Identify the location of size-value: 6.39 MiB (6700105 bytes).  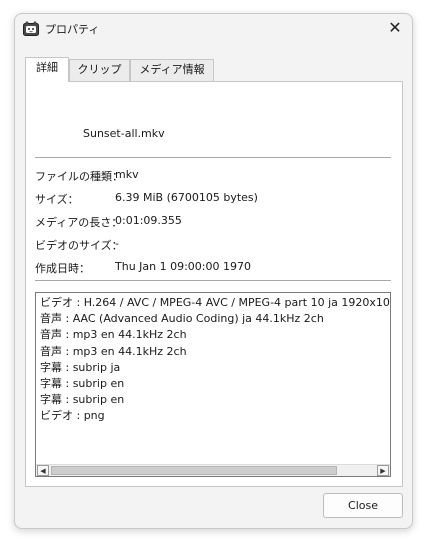
(186, 197).